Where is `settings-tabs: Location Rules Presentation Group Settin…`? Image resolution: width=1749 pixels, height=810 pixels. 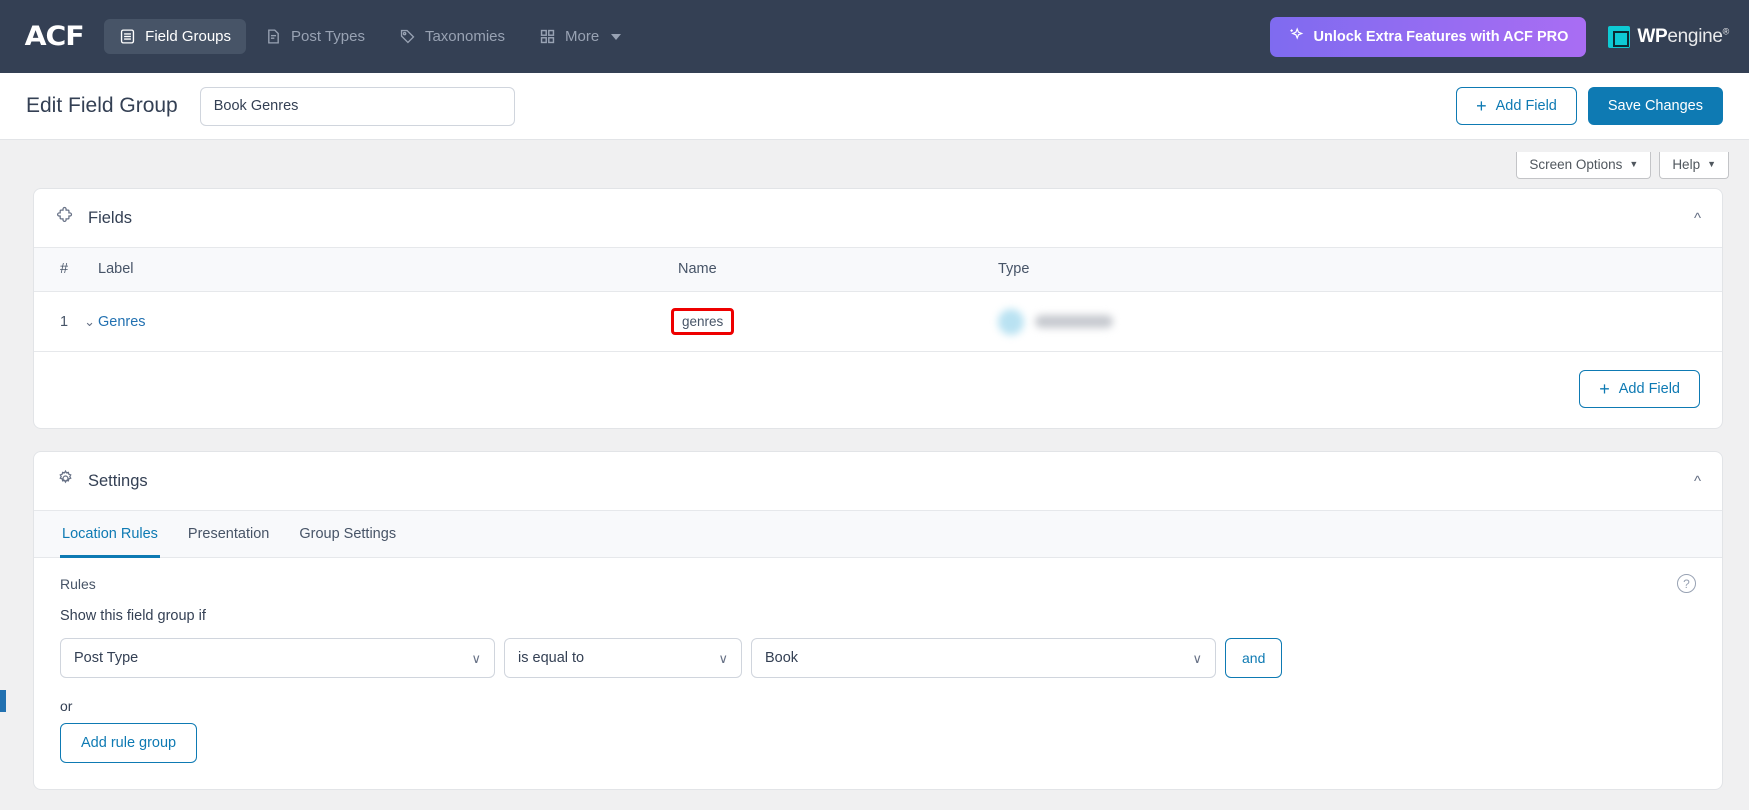 settings-tabs: Location Rules Presentation Group Settin… is located at coordinates (878, 534).